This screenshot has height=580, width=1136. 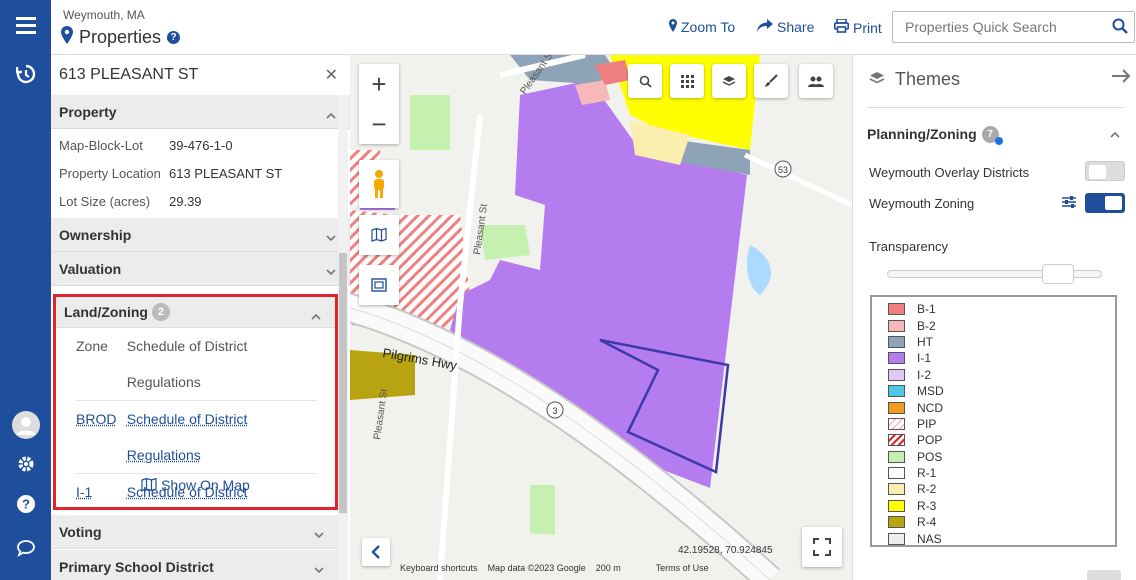 I want to click on legend-label: R-4, so click(x=927, y=522).